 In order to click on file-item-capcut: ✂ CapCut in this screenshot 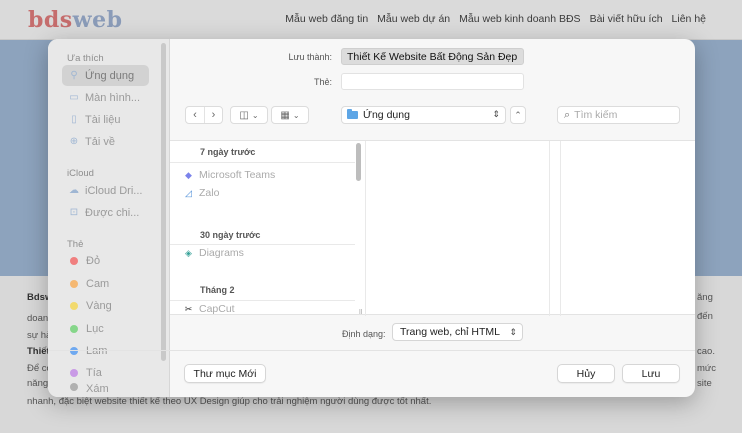, I will do `click(209, 309)`.